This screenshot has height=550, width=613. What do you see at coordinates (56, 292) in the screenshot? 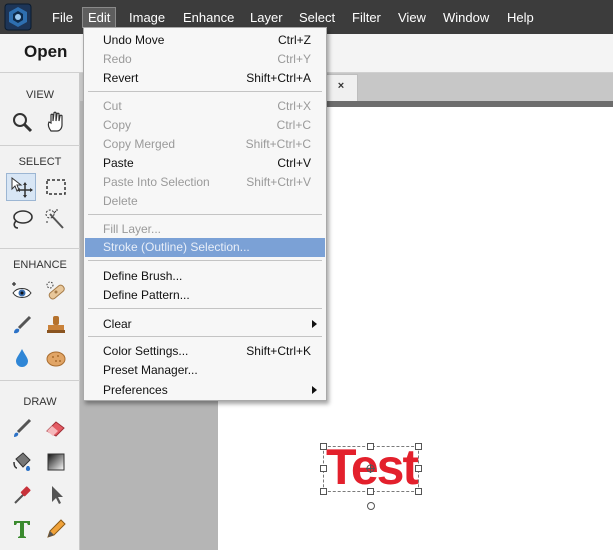
I see `spot-healing-icon` at bounding box center [56, 292].